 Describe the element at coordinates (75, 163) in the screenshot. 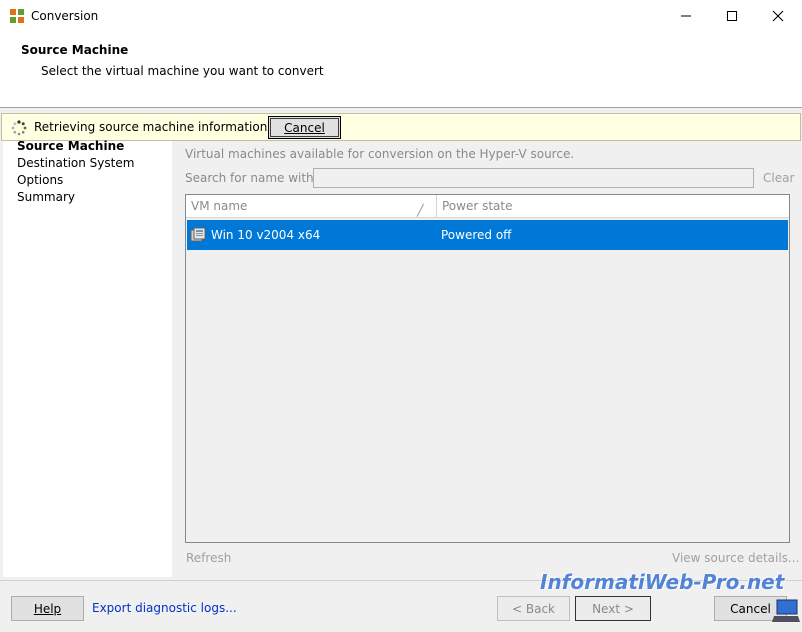

I see `step-destination-system: Destination System` at that location.